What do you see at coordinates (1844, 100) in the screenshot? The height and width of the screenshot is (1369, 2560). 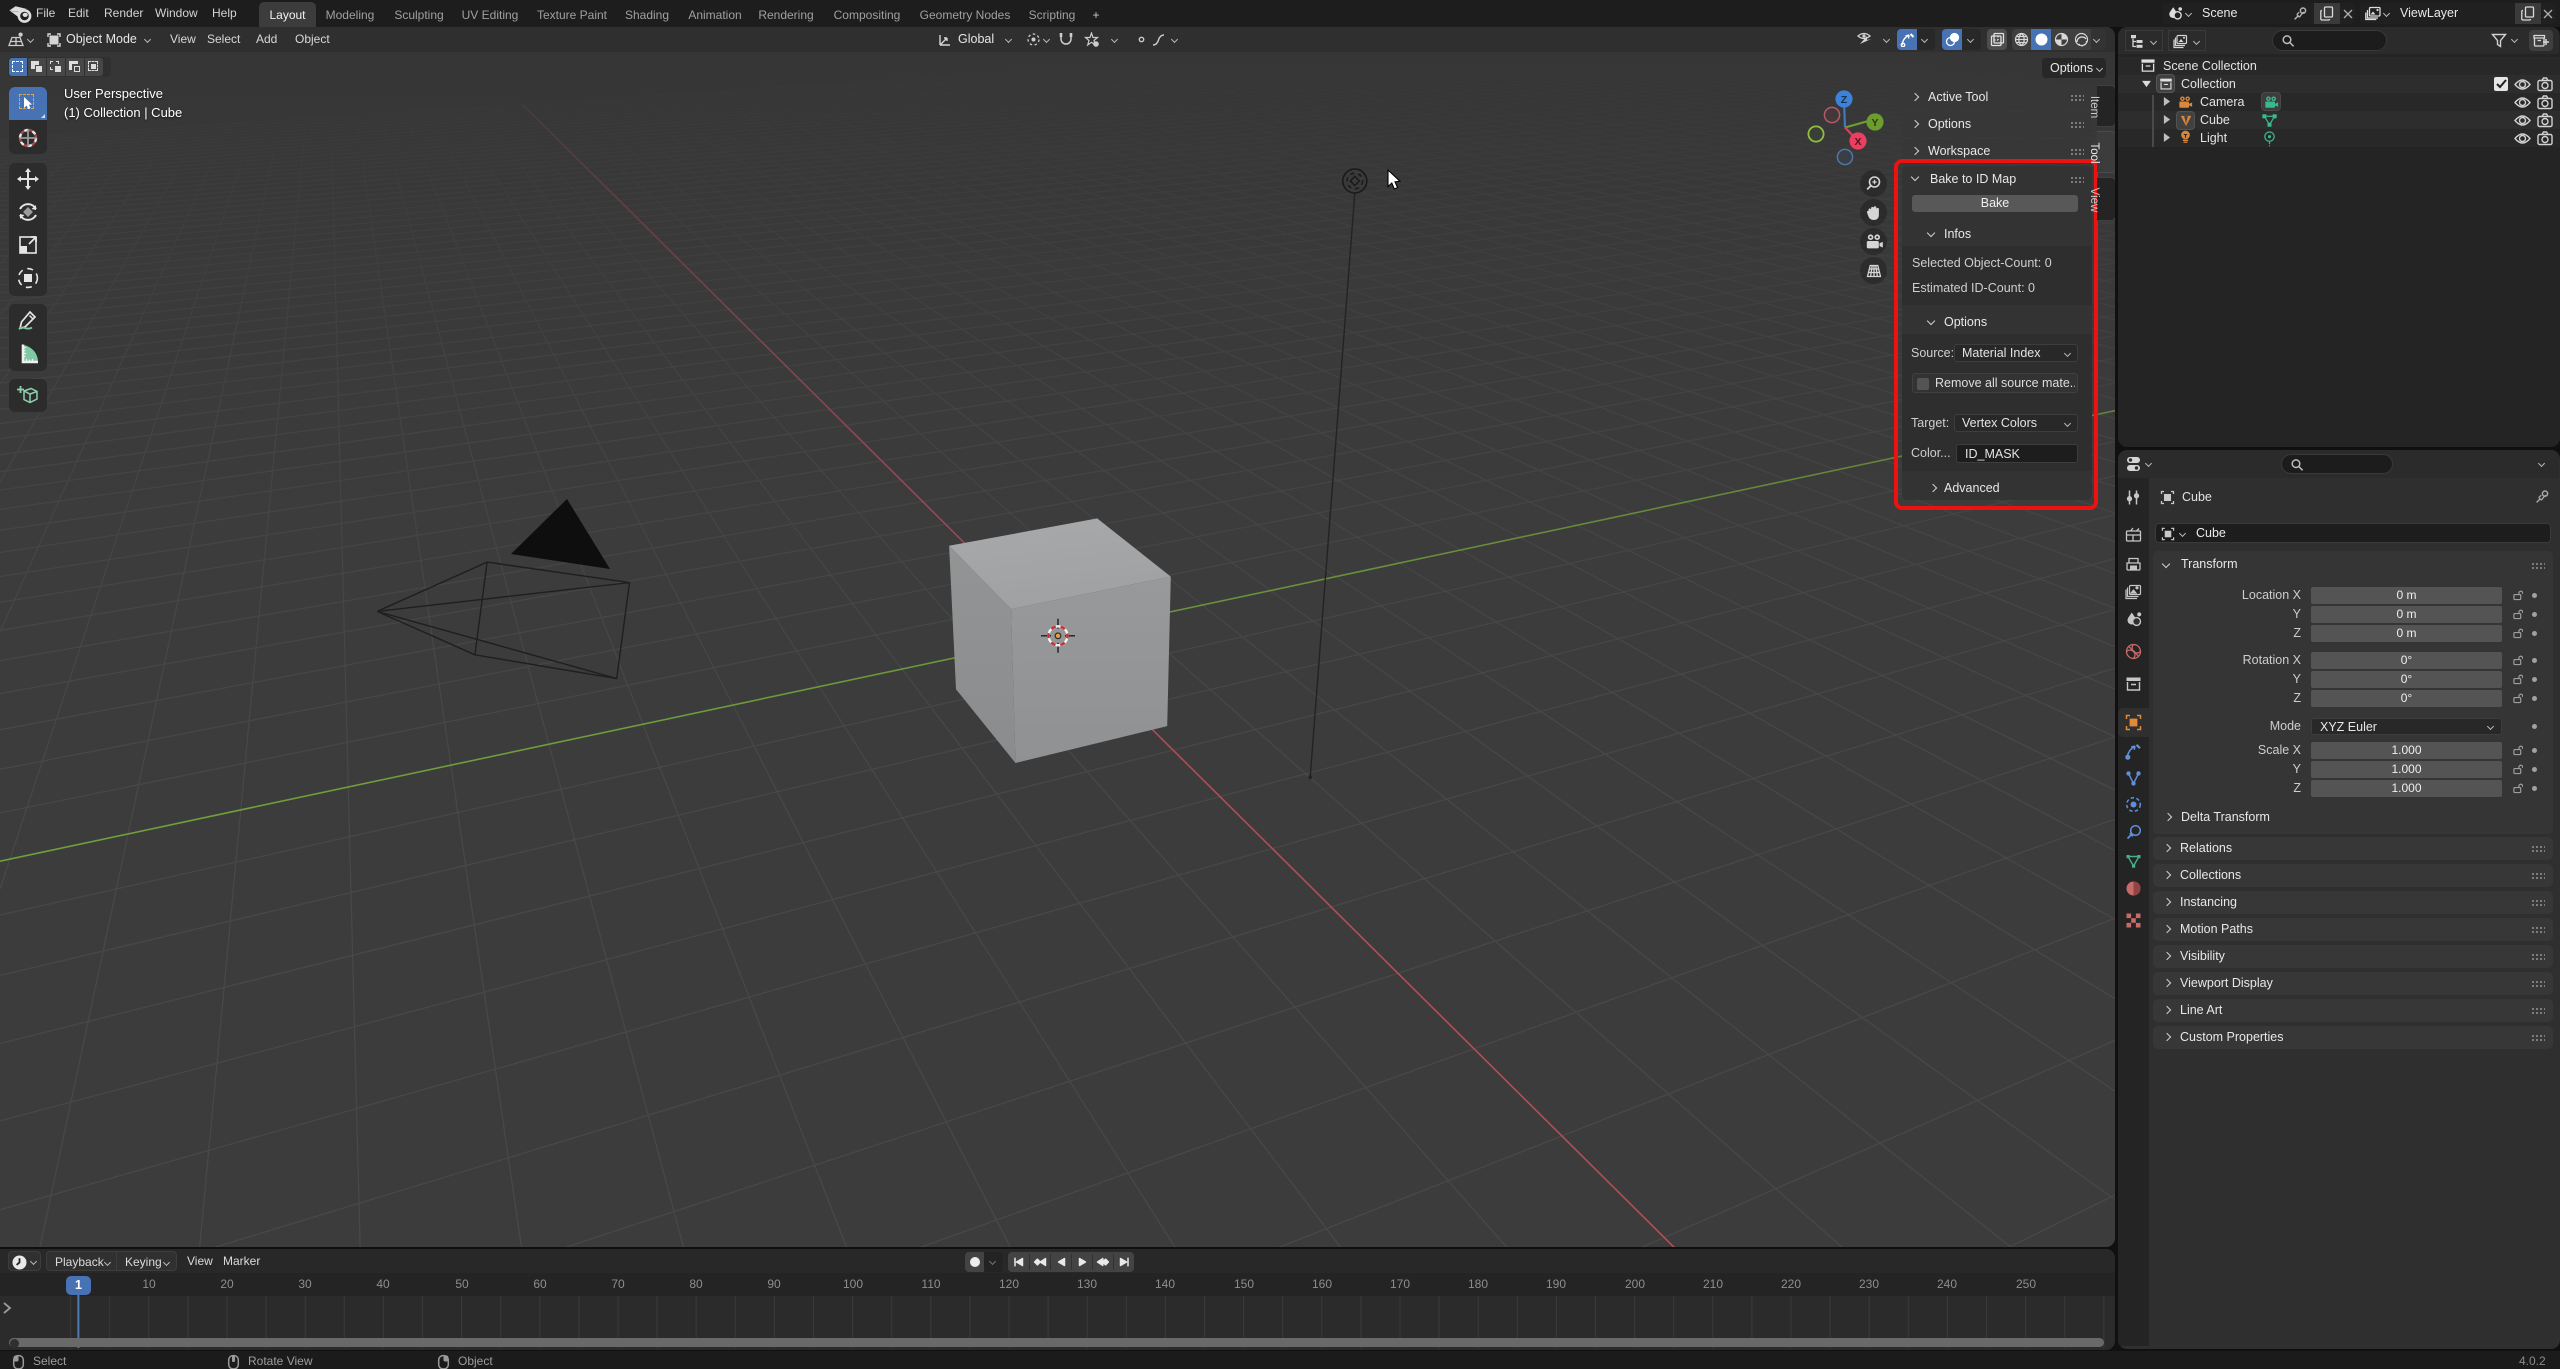 I see `svg-text: Z` at bounding box center [1844, 100].